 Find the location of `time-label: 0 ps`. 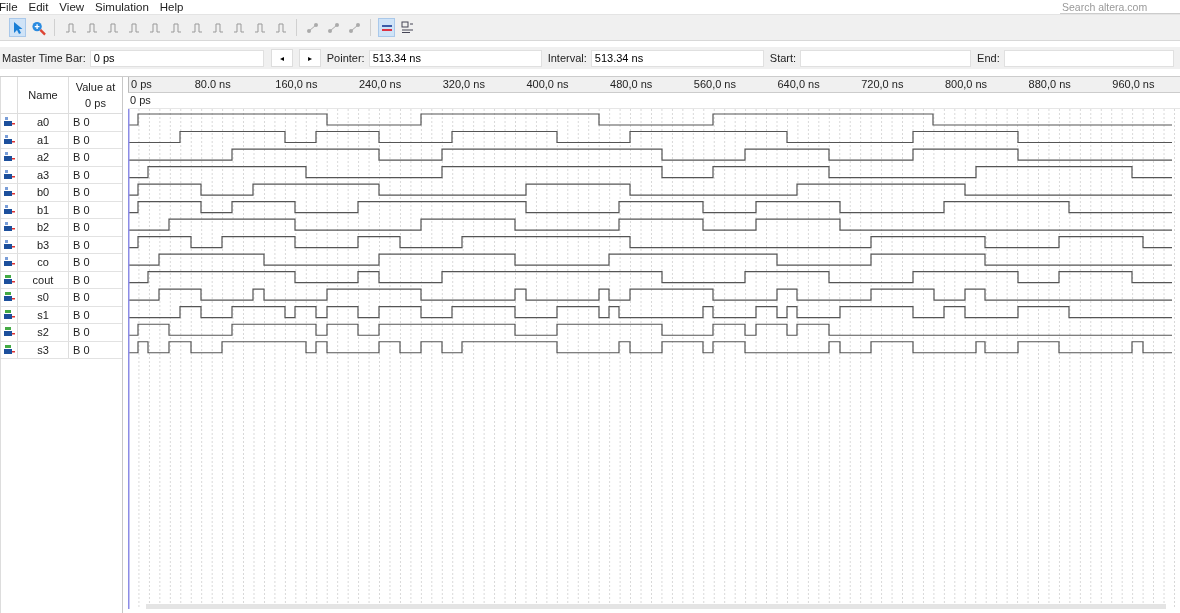

time-label: 0 ps is located at coordinates (141, 84).